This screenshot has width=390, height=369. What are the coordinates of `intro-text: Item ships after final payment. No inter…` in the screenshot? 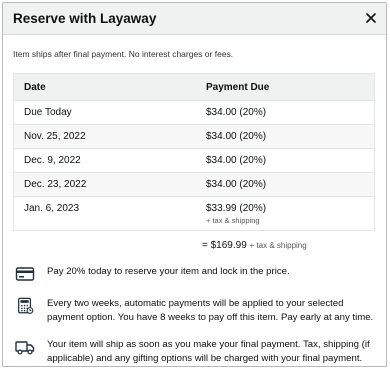 It's located at (123, 54).